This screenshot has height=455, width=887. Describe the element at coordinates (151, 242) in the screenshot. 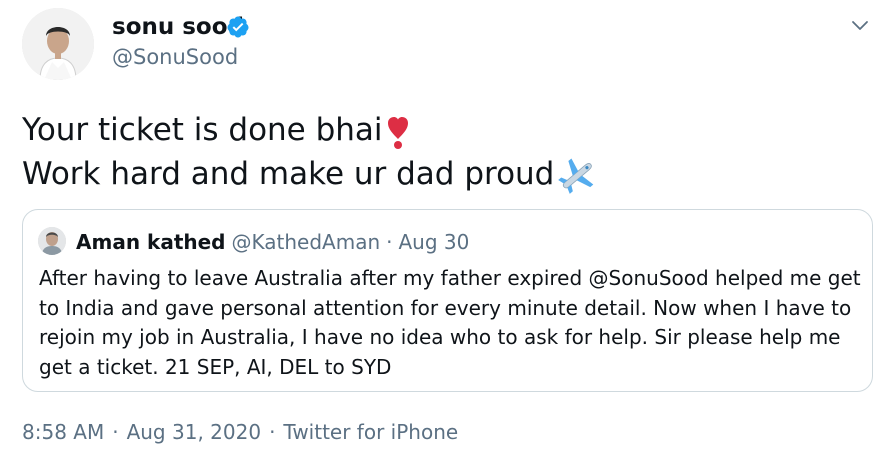

I see `quoted-author-name: Aman kathed` at that location.